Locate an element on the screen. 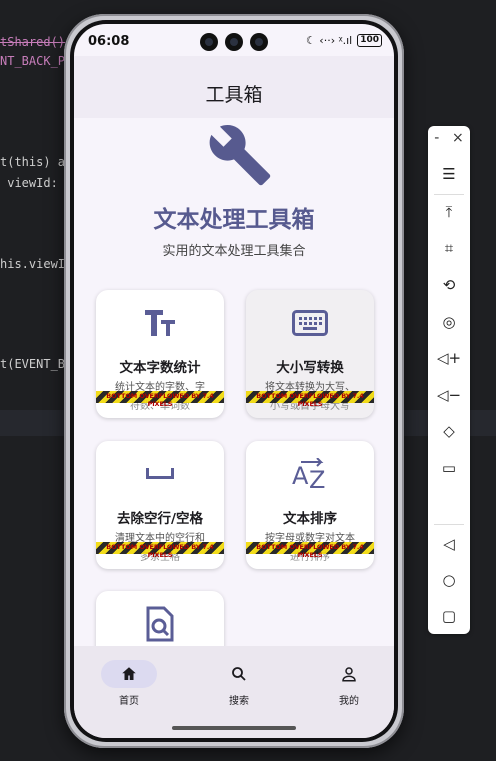  nav-label: 搜索 is located at coordinates (239, 701).